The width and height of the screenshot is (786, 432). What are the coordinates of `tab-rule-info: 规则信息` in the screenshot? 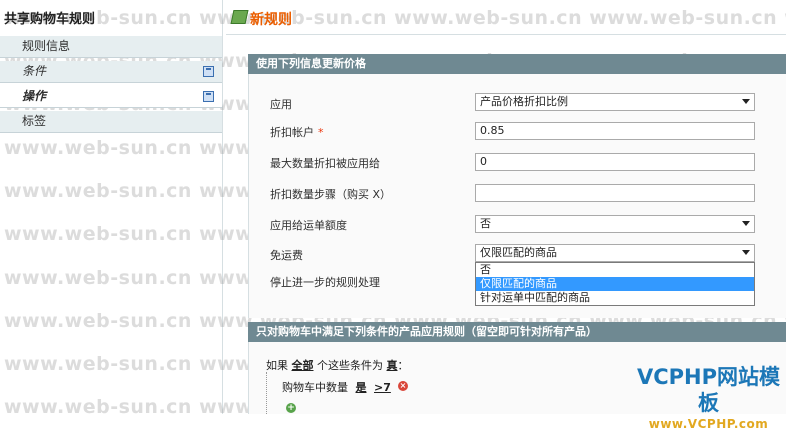 It's located at (111, 47).